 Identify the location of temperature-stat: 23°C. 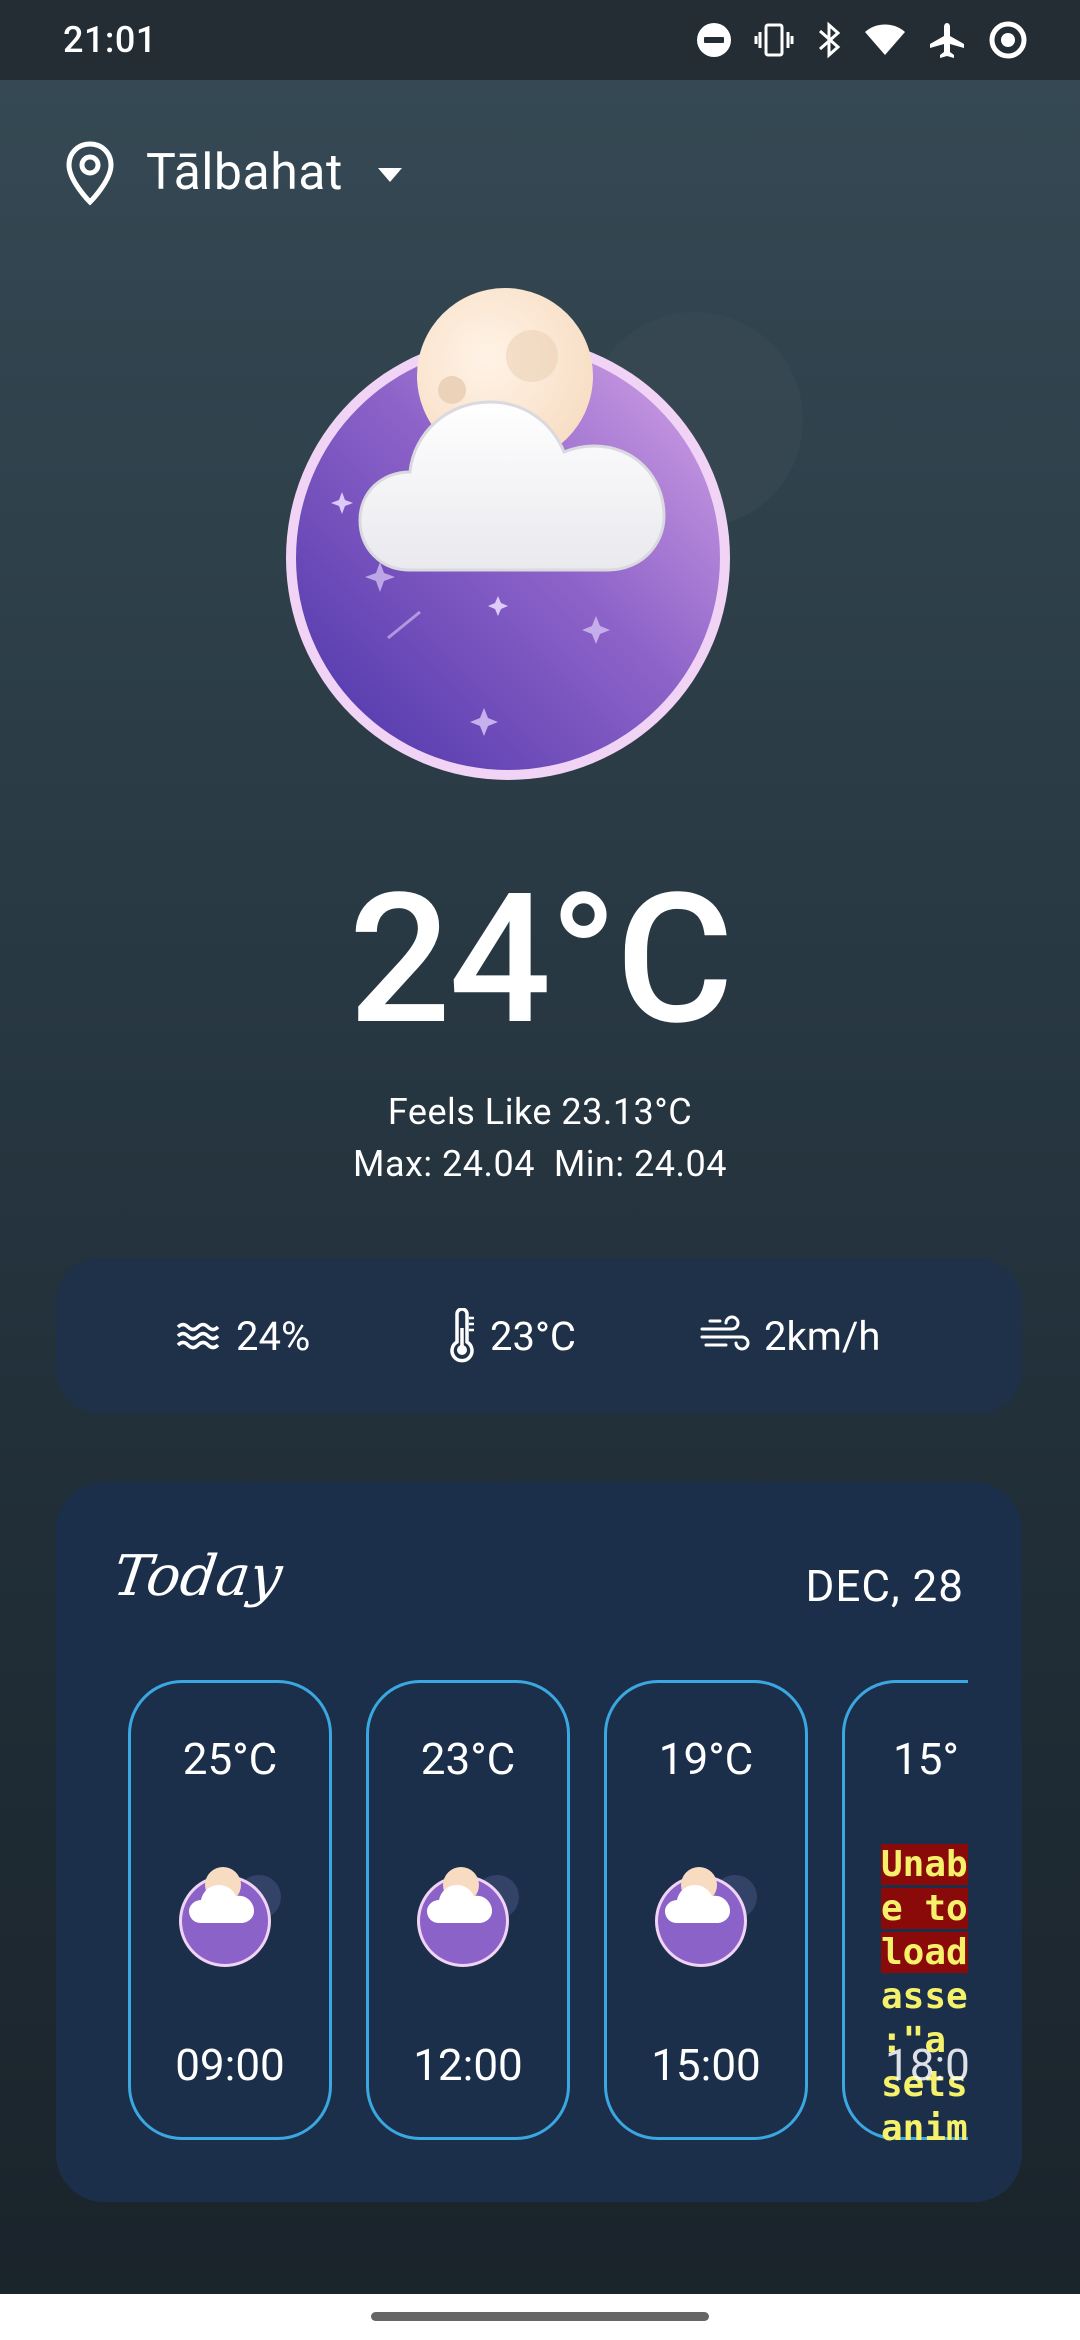
(512, 1336).